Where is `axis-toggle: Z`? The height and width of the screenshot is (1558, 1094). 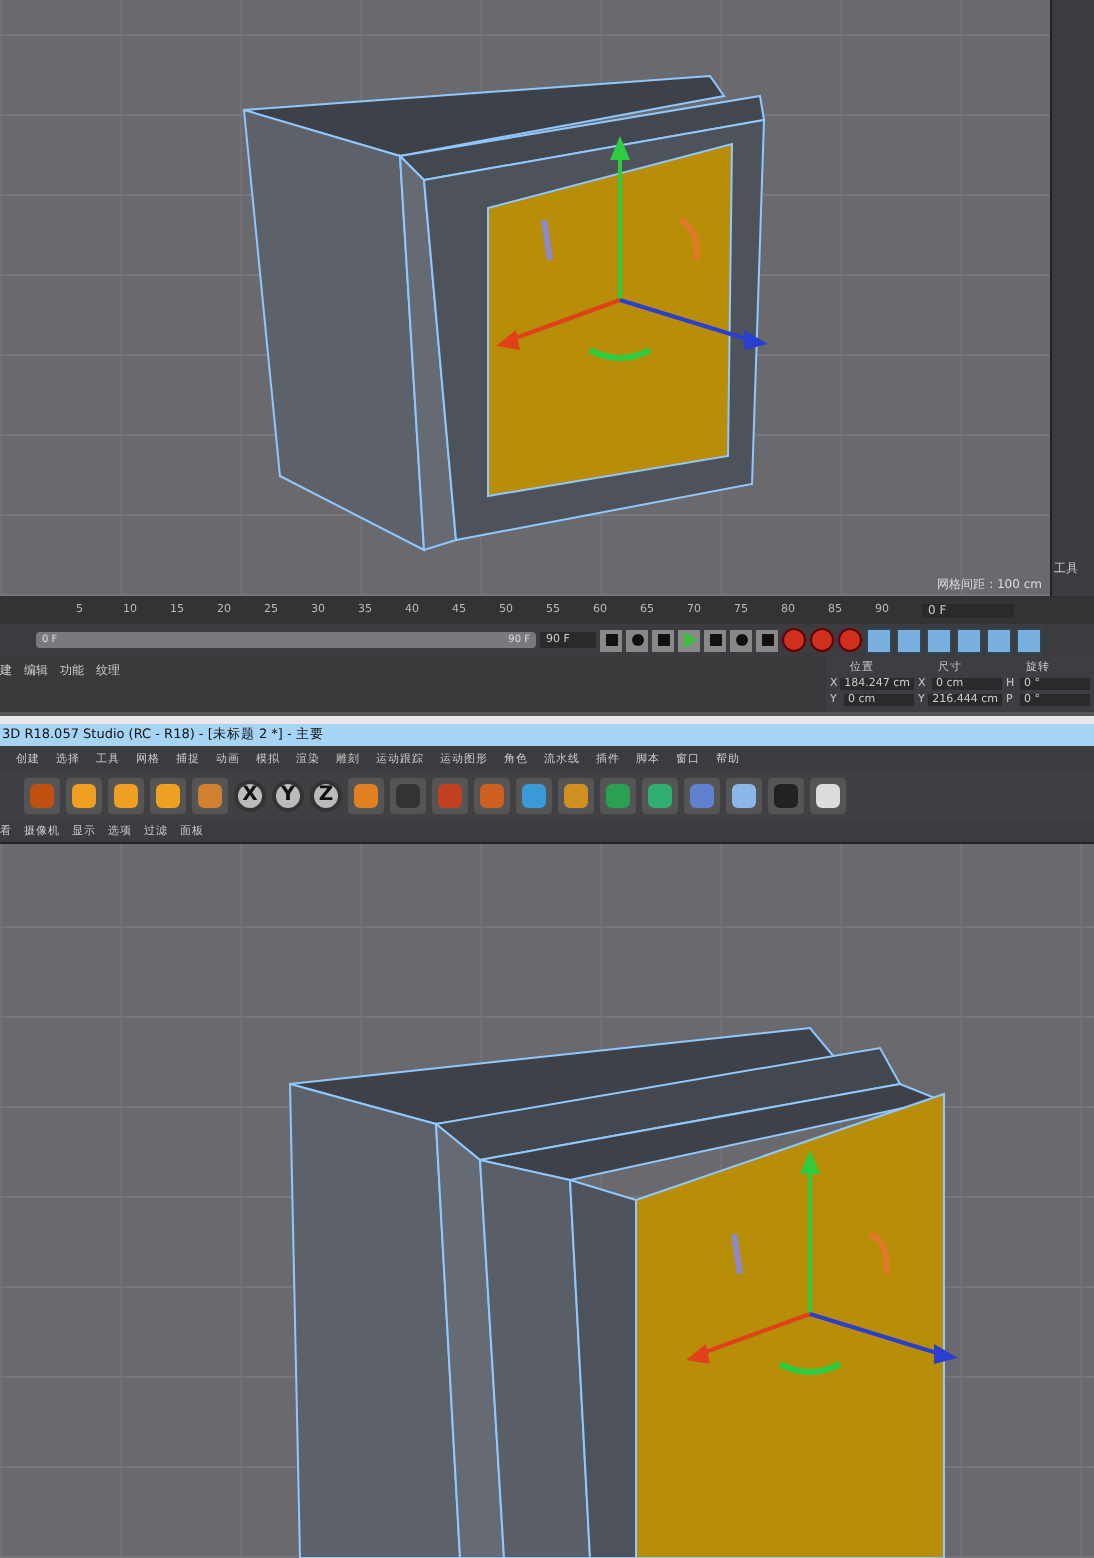
axis-toggle: Z is located at coordinates (326, 795).